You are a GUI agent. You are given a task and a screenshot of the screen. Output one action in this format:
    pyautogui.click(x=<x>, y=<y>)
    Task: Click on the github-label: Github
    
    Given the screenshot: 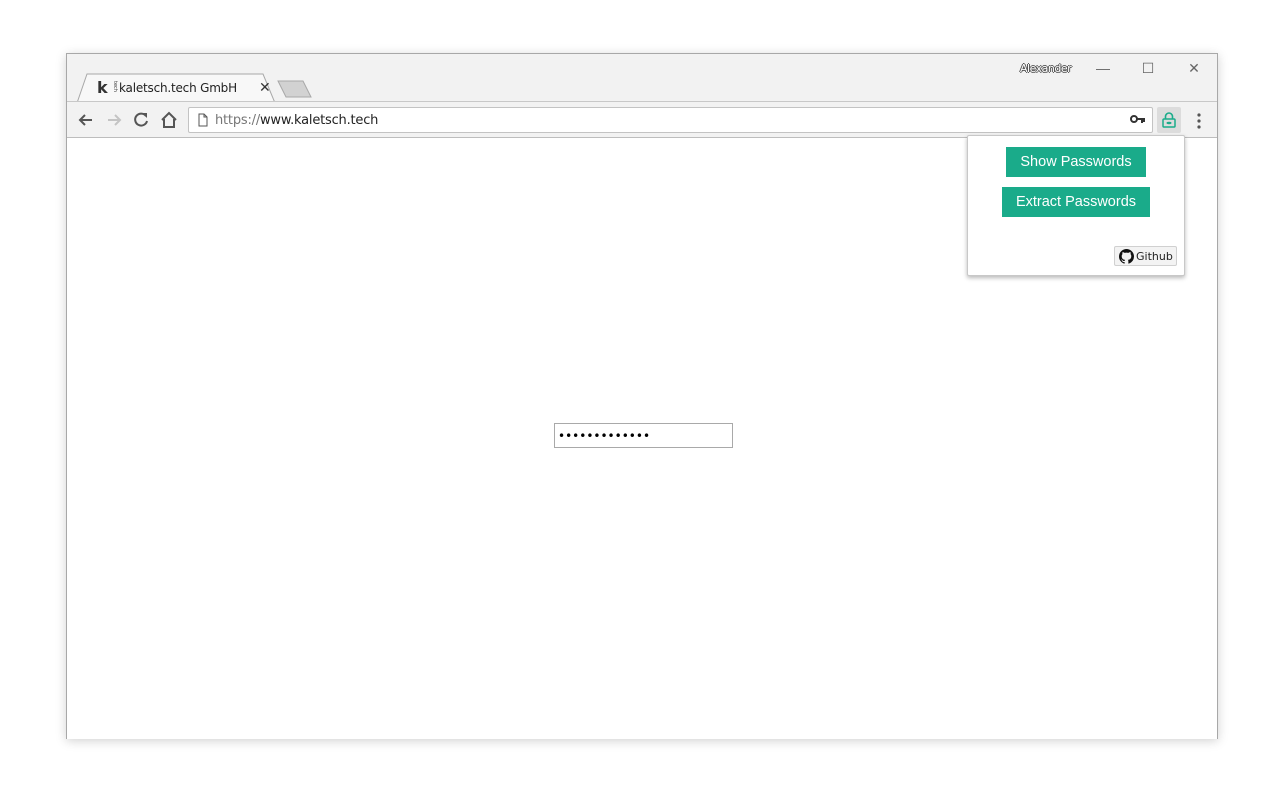 What is the action you would take?
    pyautogui.click(x=1154, y=256)
    